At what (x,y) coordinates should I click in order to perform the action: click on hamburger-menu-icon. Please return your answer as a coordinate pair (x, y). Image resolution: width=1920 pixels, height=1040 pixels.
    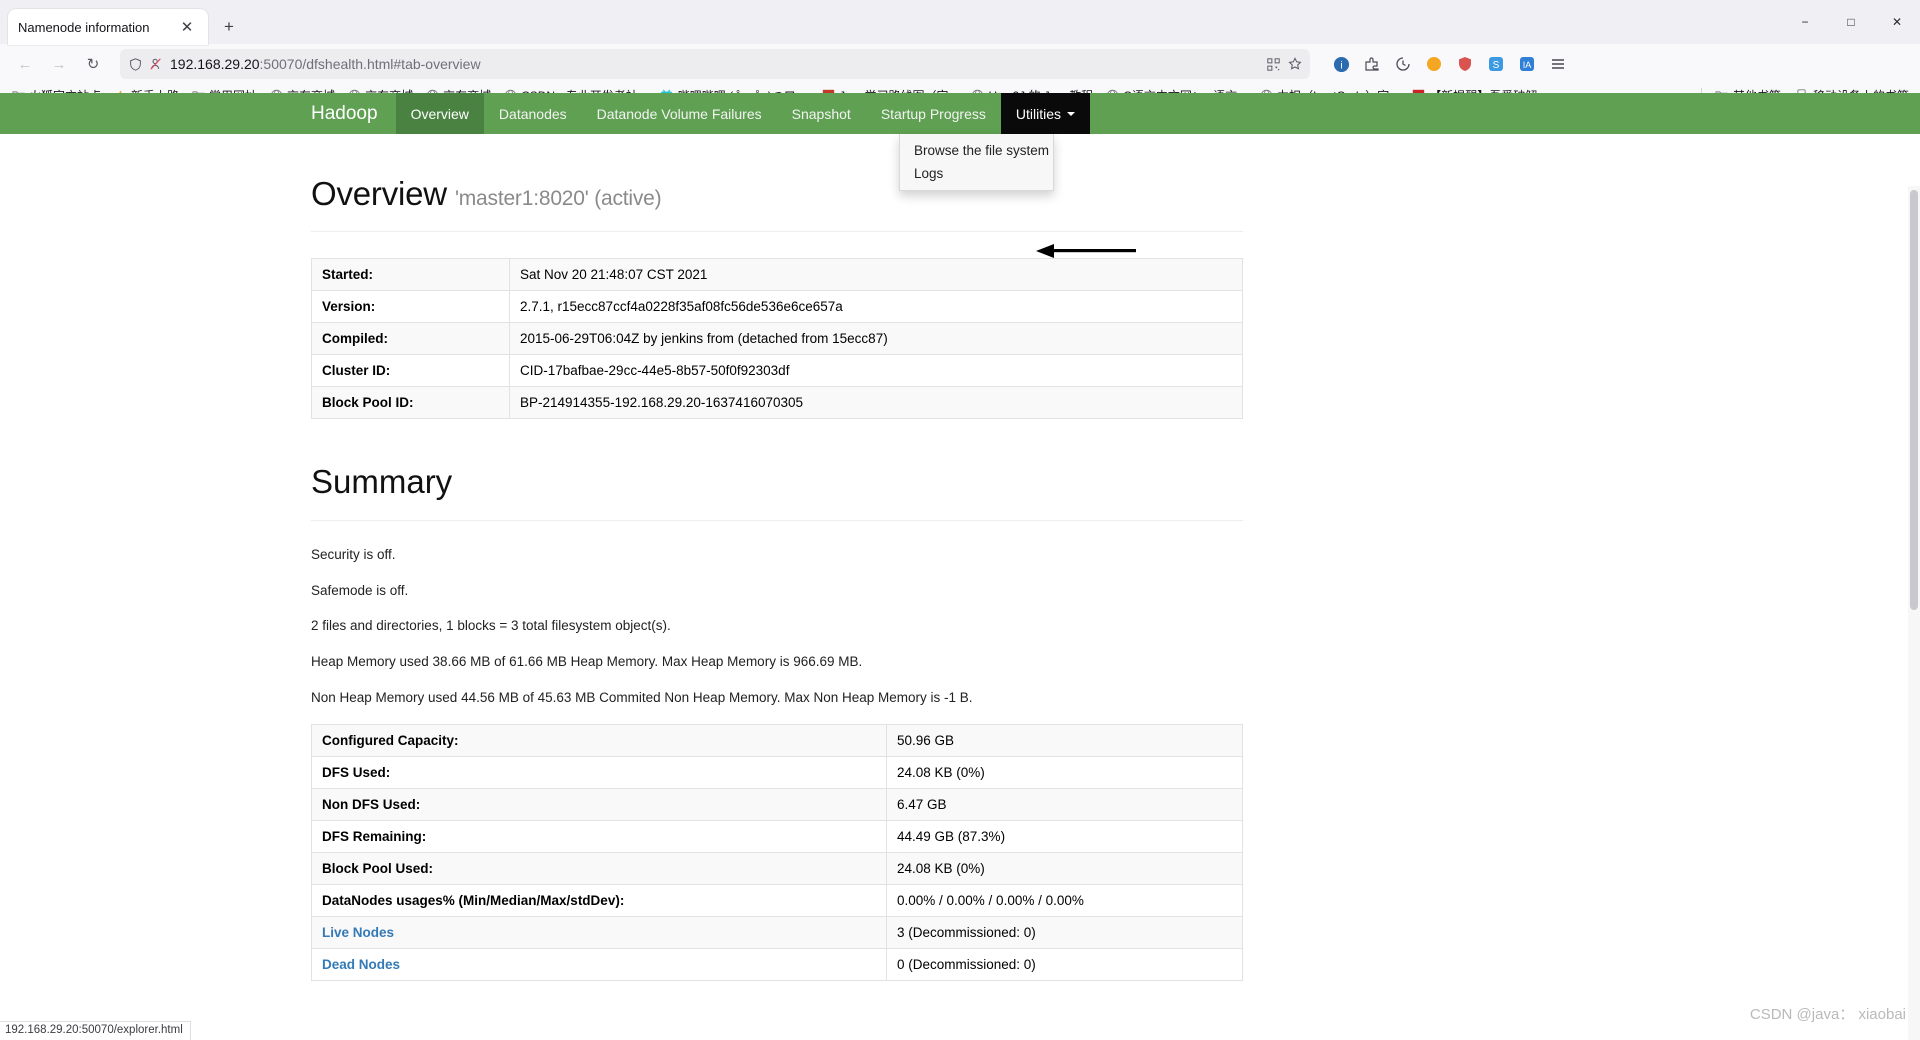
    Looking at the image, I should click on (1558, 64).